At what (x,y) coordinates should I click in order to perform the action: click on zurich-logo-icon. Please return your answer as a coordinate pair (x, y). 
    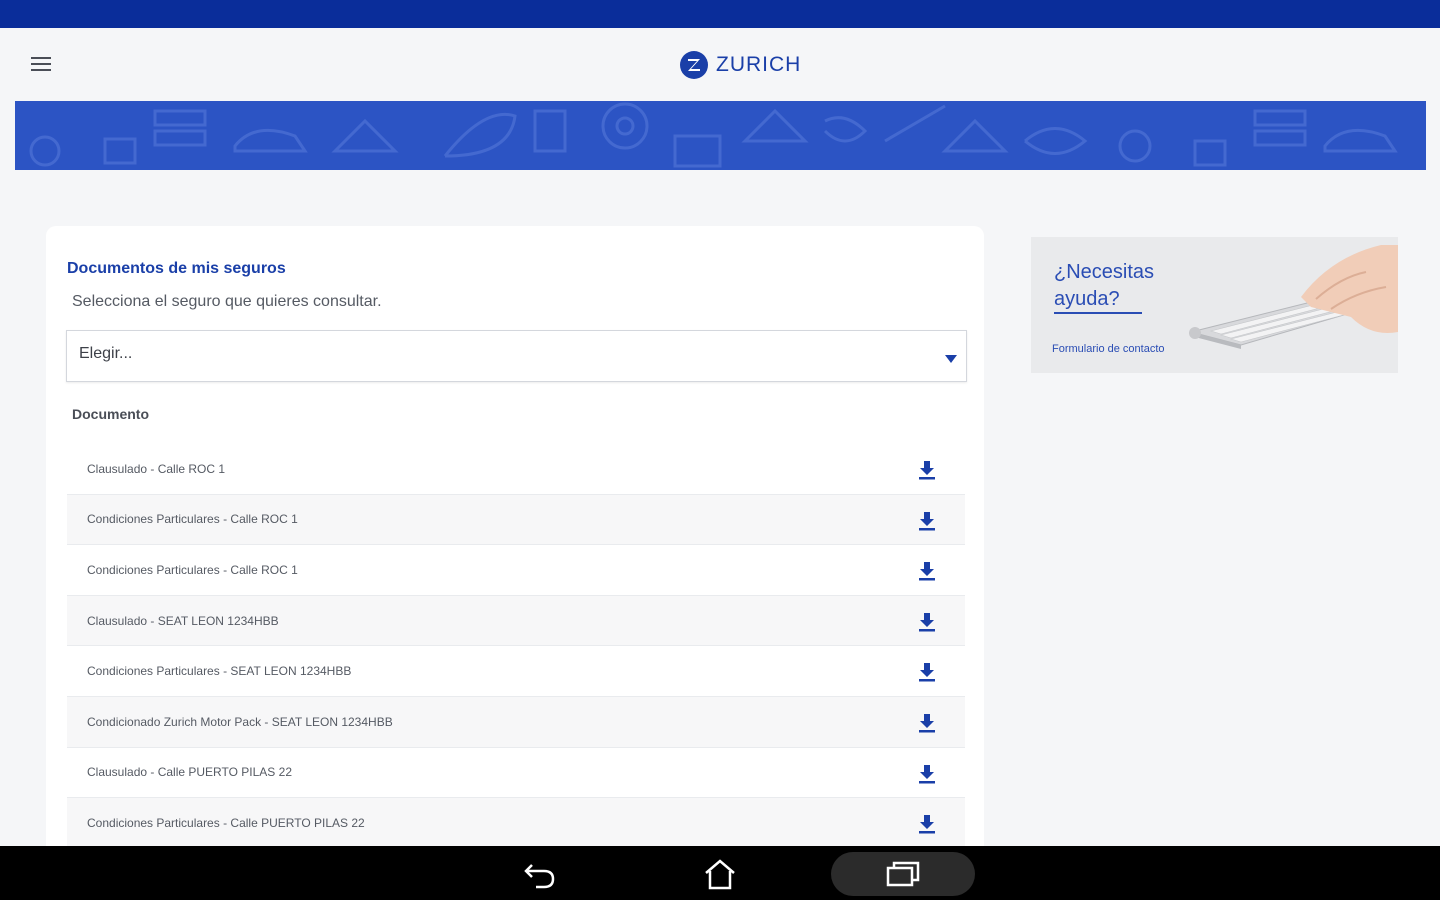
    Looking at the image, I should click on (694, 65).